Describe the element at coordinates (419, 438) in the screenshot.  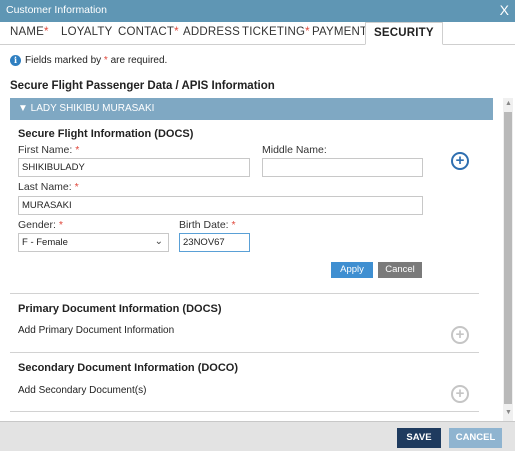
I see `save-button: SAVE` at that location.